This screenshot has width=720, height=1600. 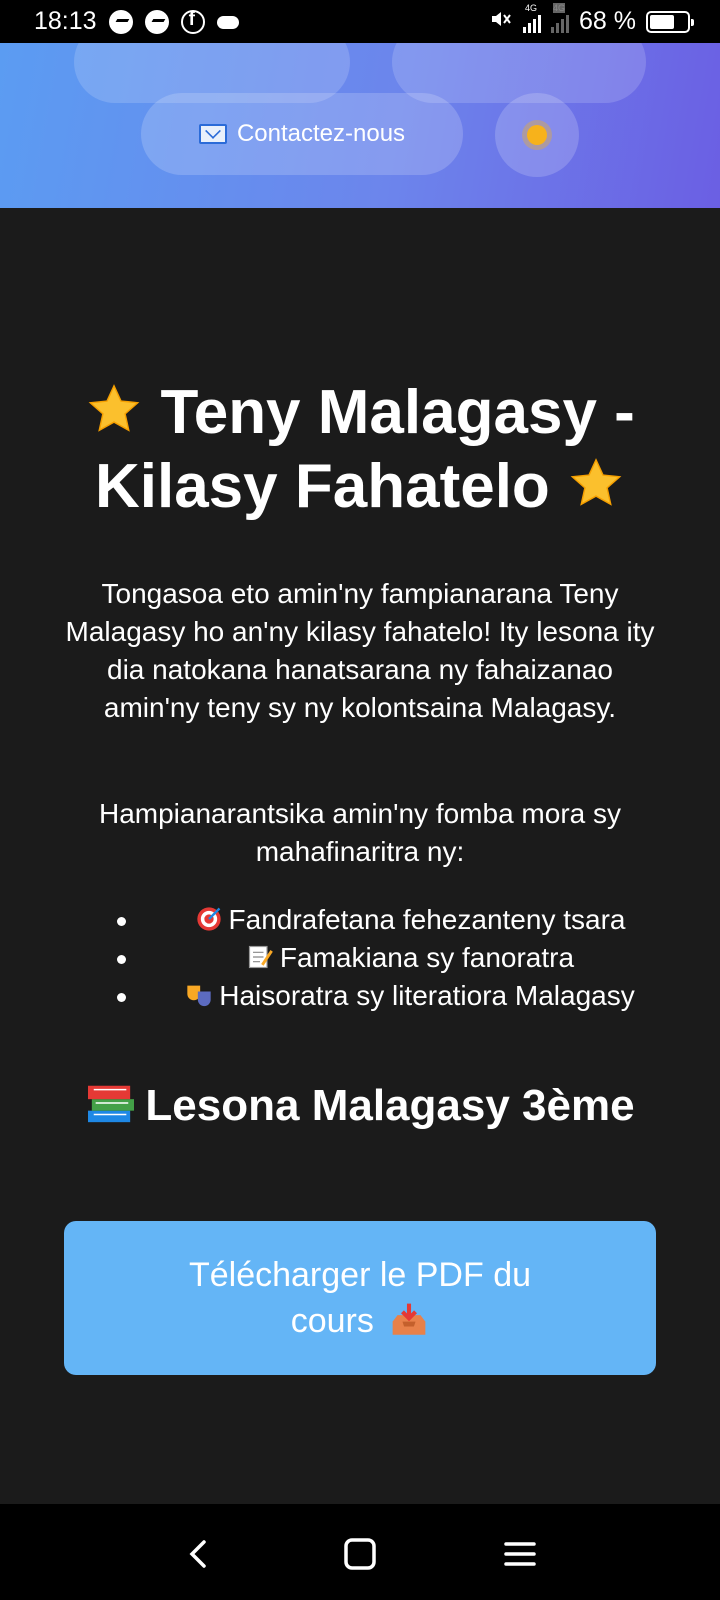 I want to click on star-icon, so click(x=114, y=408).